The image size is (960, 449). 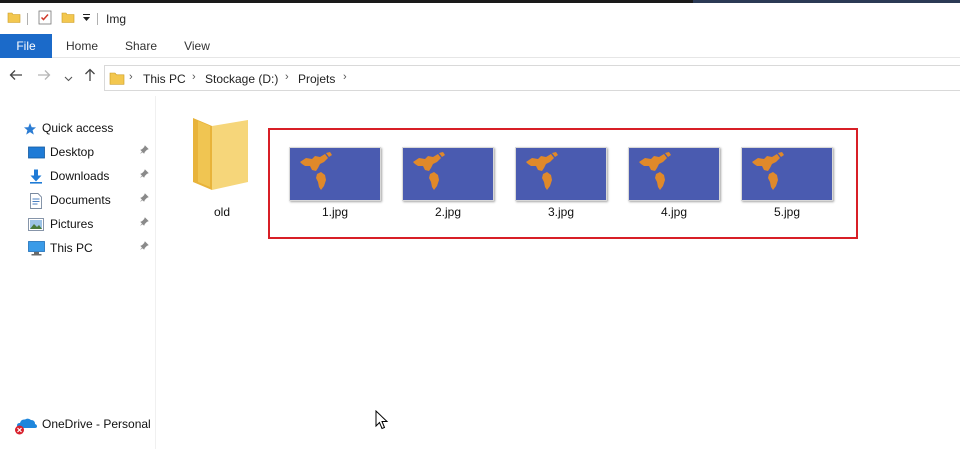 I want to click on file-item-3: 3.jpg, so click(x=561, y=183).